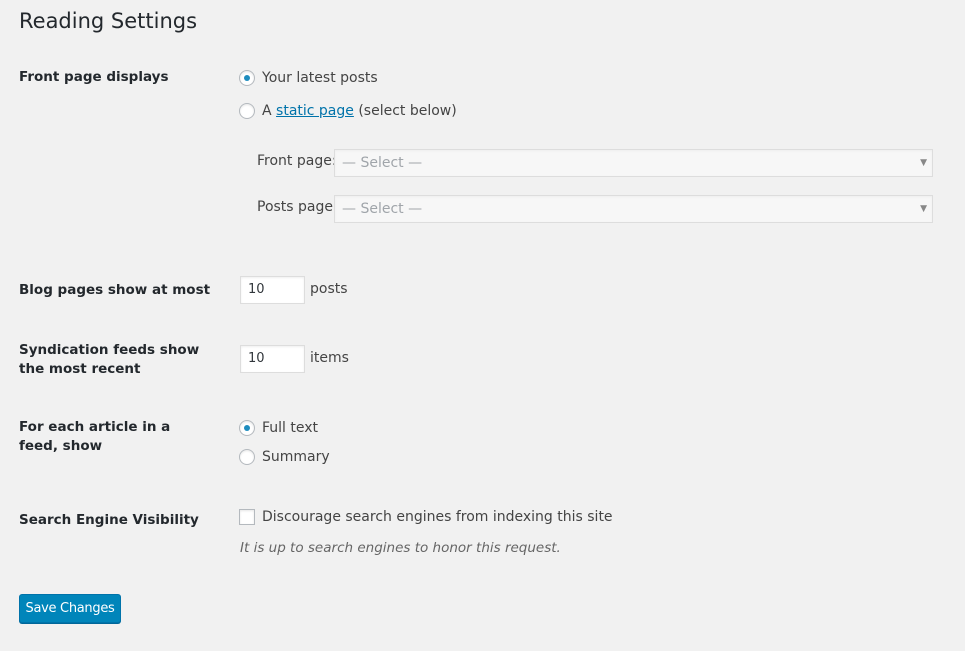 This screenshot has height=651, width=965. What do you see at coordinates (633, 209) in the screenshot?
I see `posts-page-select: — Select — ▼` at bounding box center [633, 209].